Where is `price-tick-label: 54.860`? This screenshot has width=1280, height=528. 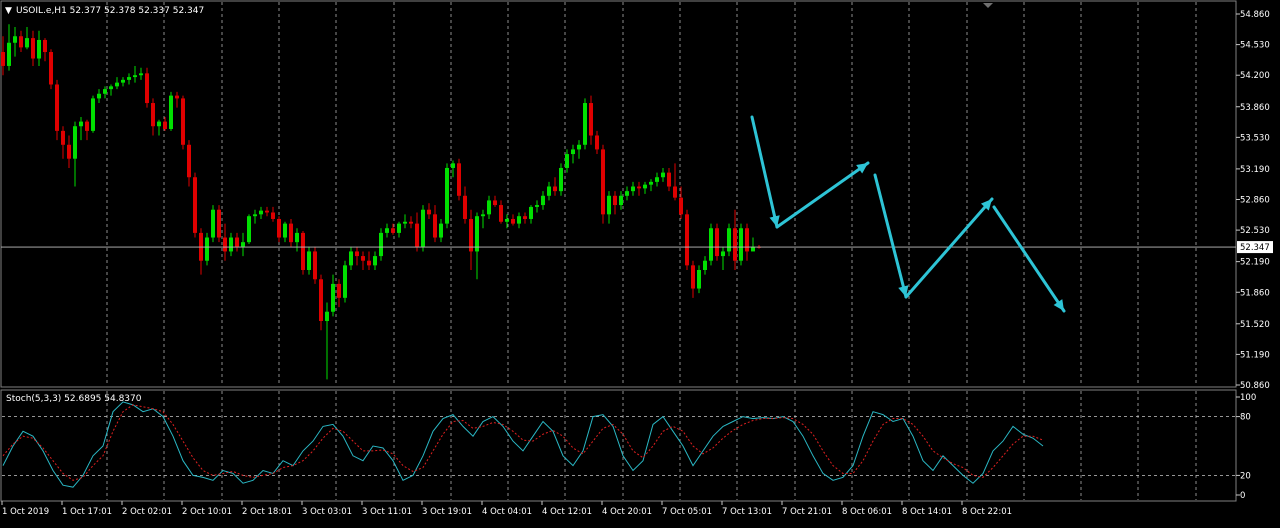 price-tick-label: 54.860 is located at coordinates (1255, 15).